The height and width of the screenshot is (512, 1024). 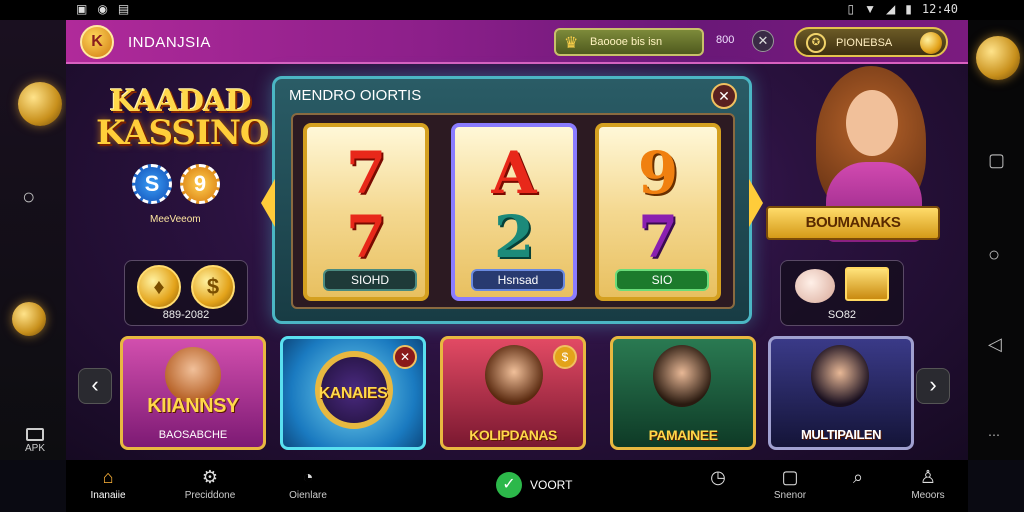 What do you see at coordinates (815, 286) in the screenshot?
I see `bowl-icon` at bounding box center [815, 286].